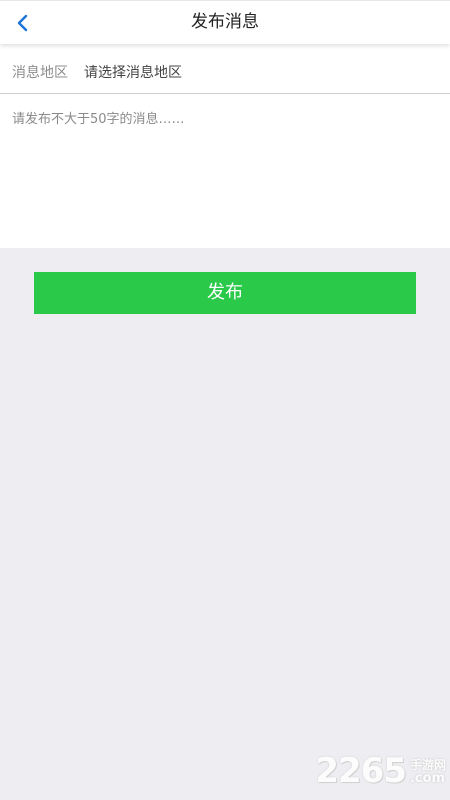 The image size is (450, 800). What do you see at coordinates (427, 778) in the screenshot?
I see `watermark-suffix: .com` at bounding box center [427, 778].